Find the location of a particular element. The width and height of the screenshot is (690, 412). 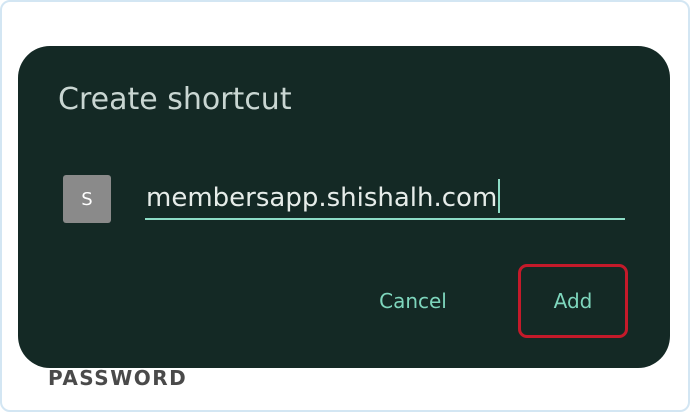

dialog-title: Create shortcut is located at coordinates (175, 99).